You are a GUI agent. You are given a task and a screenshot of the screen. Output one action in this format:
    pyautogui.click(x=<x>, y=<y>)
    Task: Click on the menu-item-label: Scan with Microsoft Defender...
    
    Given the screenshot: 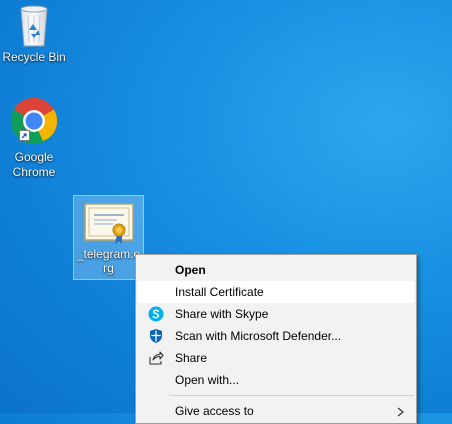 What is the action you would take?
    pyautogui.click(x=258, y=336)
    